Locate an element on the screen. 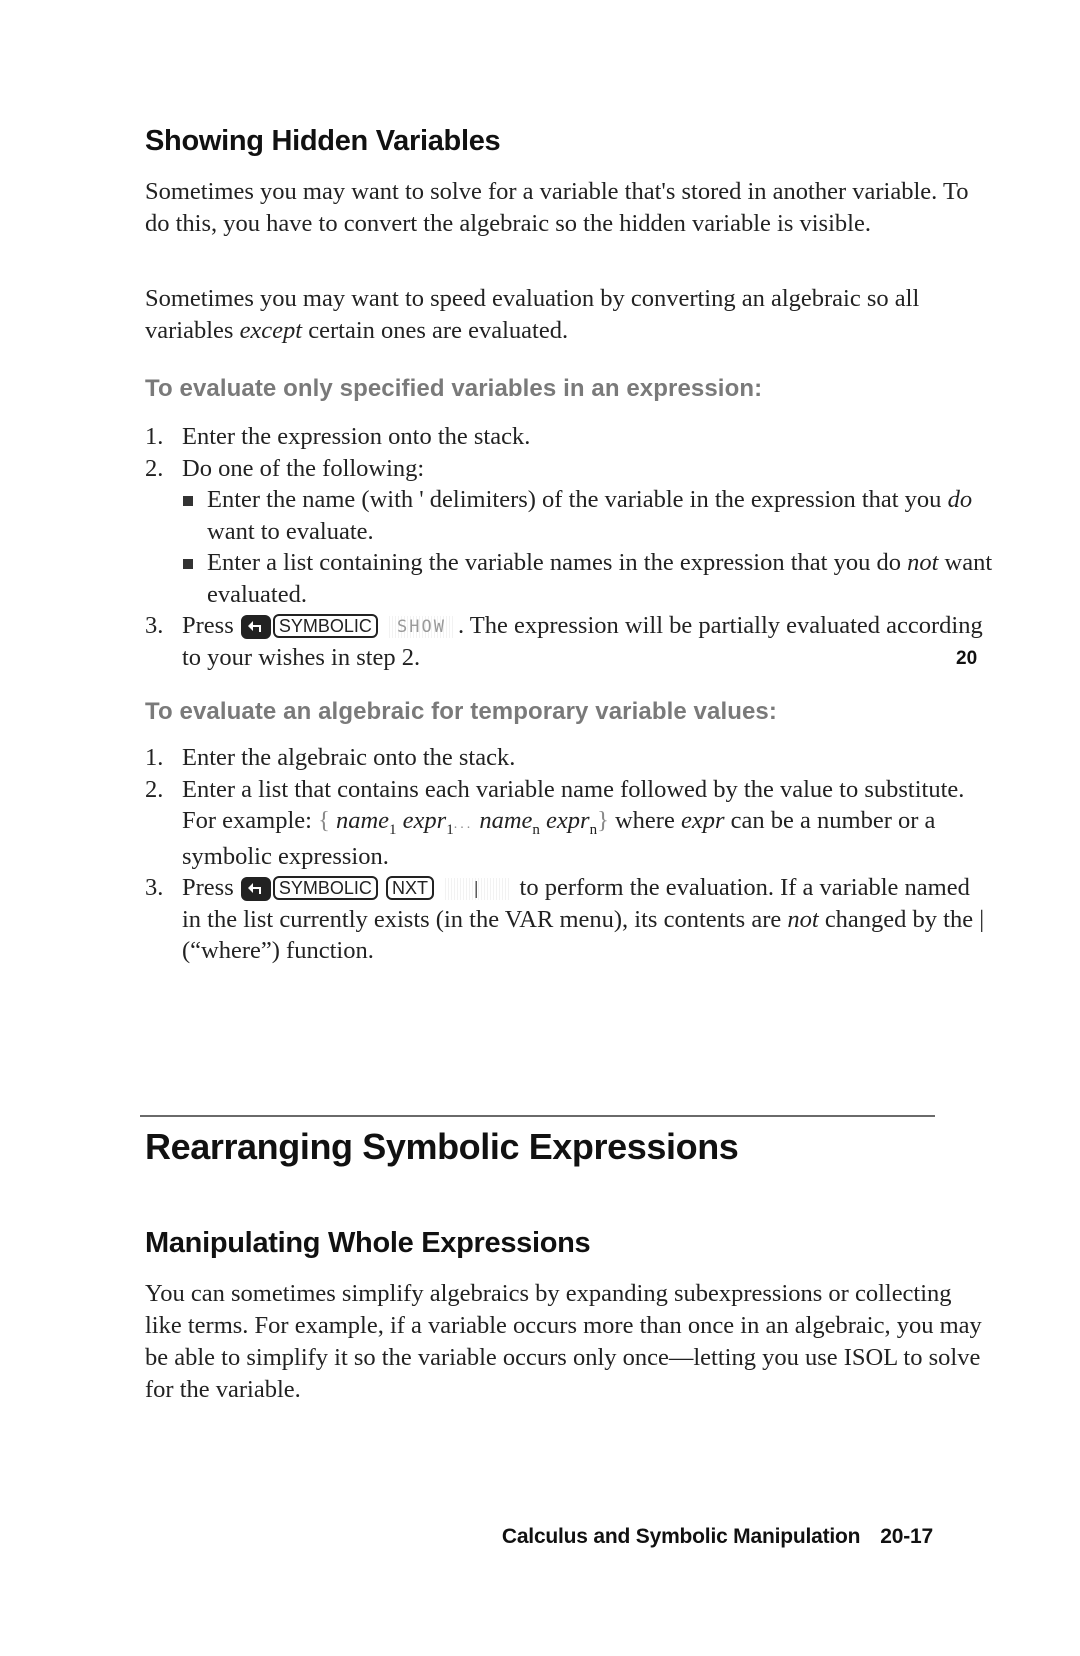 This screenshot has width=1080, height=1656. para-text: certain ones are evaluated. is located at coordinates (435, 330).